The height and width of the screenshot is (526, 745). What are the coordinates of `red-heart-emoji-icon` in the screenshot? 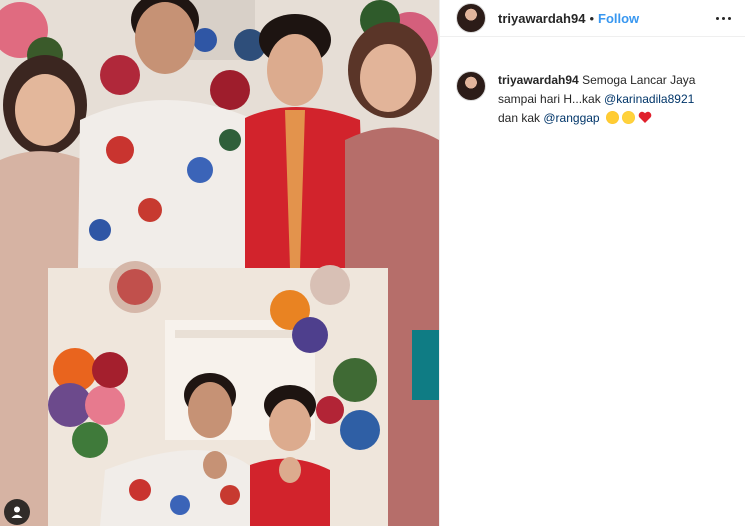 It's located at (645, 117).